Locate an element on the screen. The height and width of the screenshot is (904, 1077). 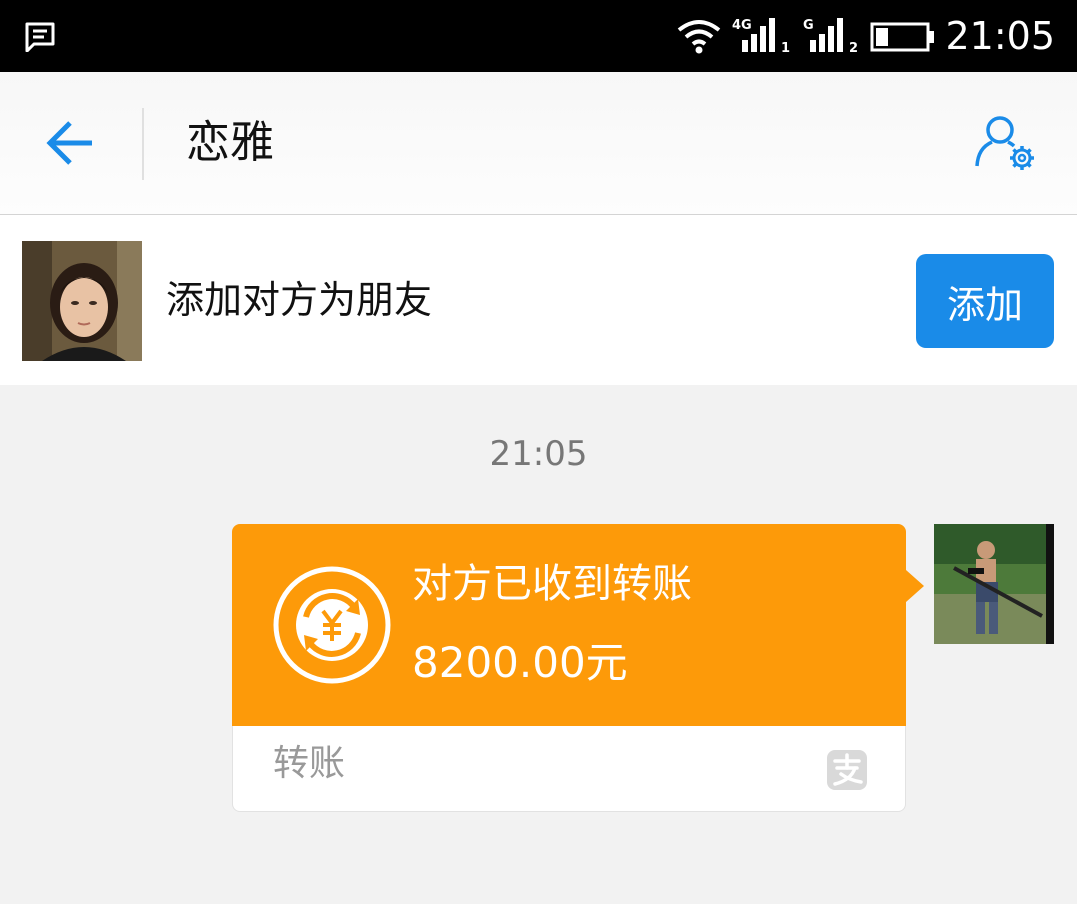
transfer-card-footer: 转账 is located at coordinates (569, 769).